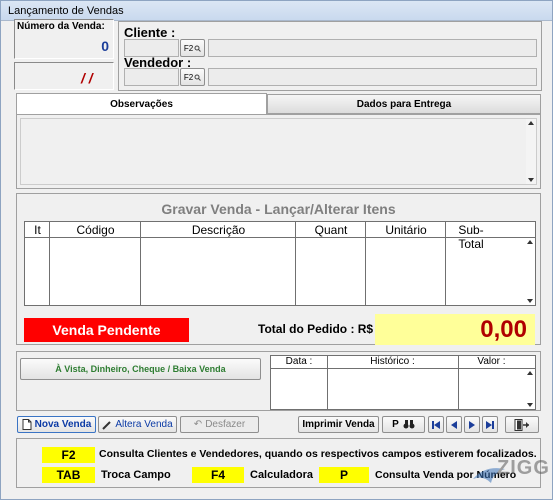 This screenshot has height=500, width=553. I want to click on desfazer-button: ↶ Desfazer, so click(219, 424).